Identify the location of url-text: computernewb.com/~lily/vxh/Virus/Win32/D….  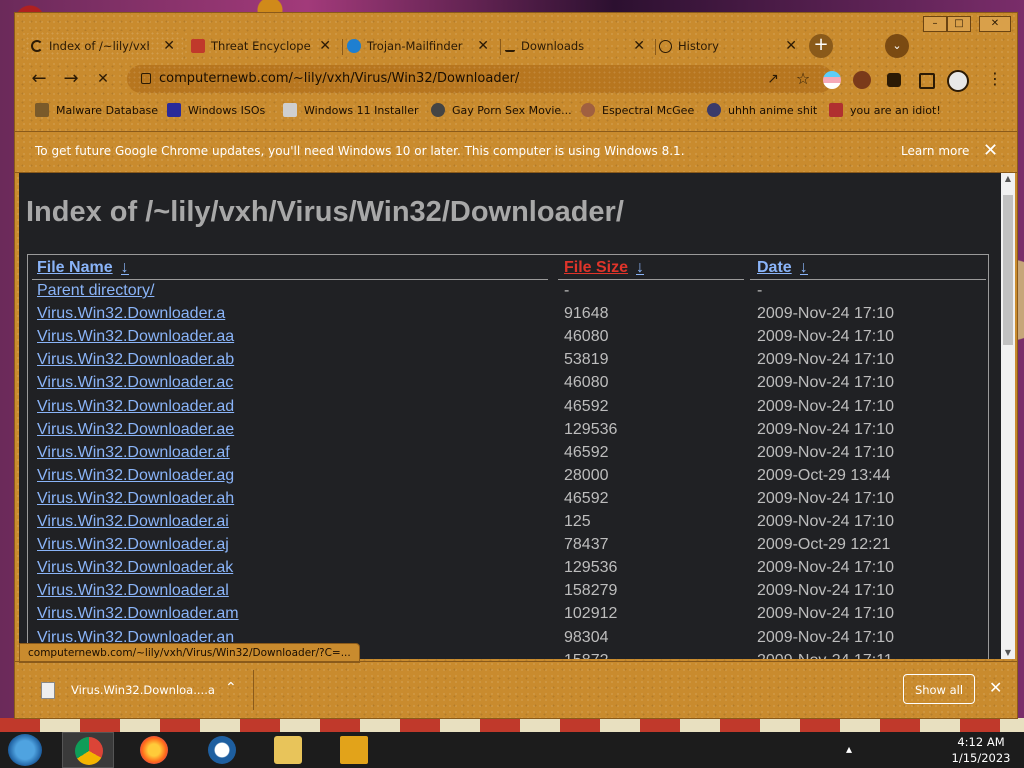
(339, 78).